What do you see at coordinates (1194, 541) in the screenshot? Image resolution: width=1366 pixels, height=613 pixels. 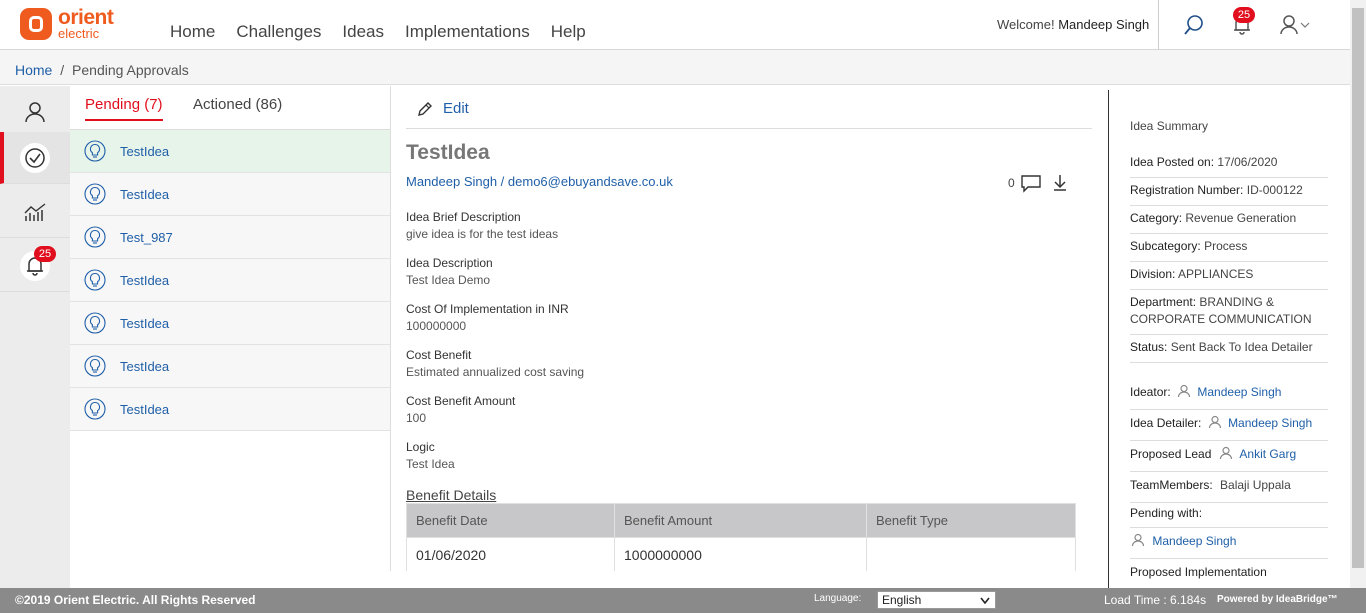 I see `pending-with-link: Mandeep Singh` at bounding box center [1194, 541].